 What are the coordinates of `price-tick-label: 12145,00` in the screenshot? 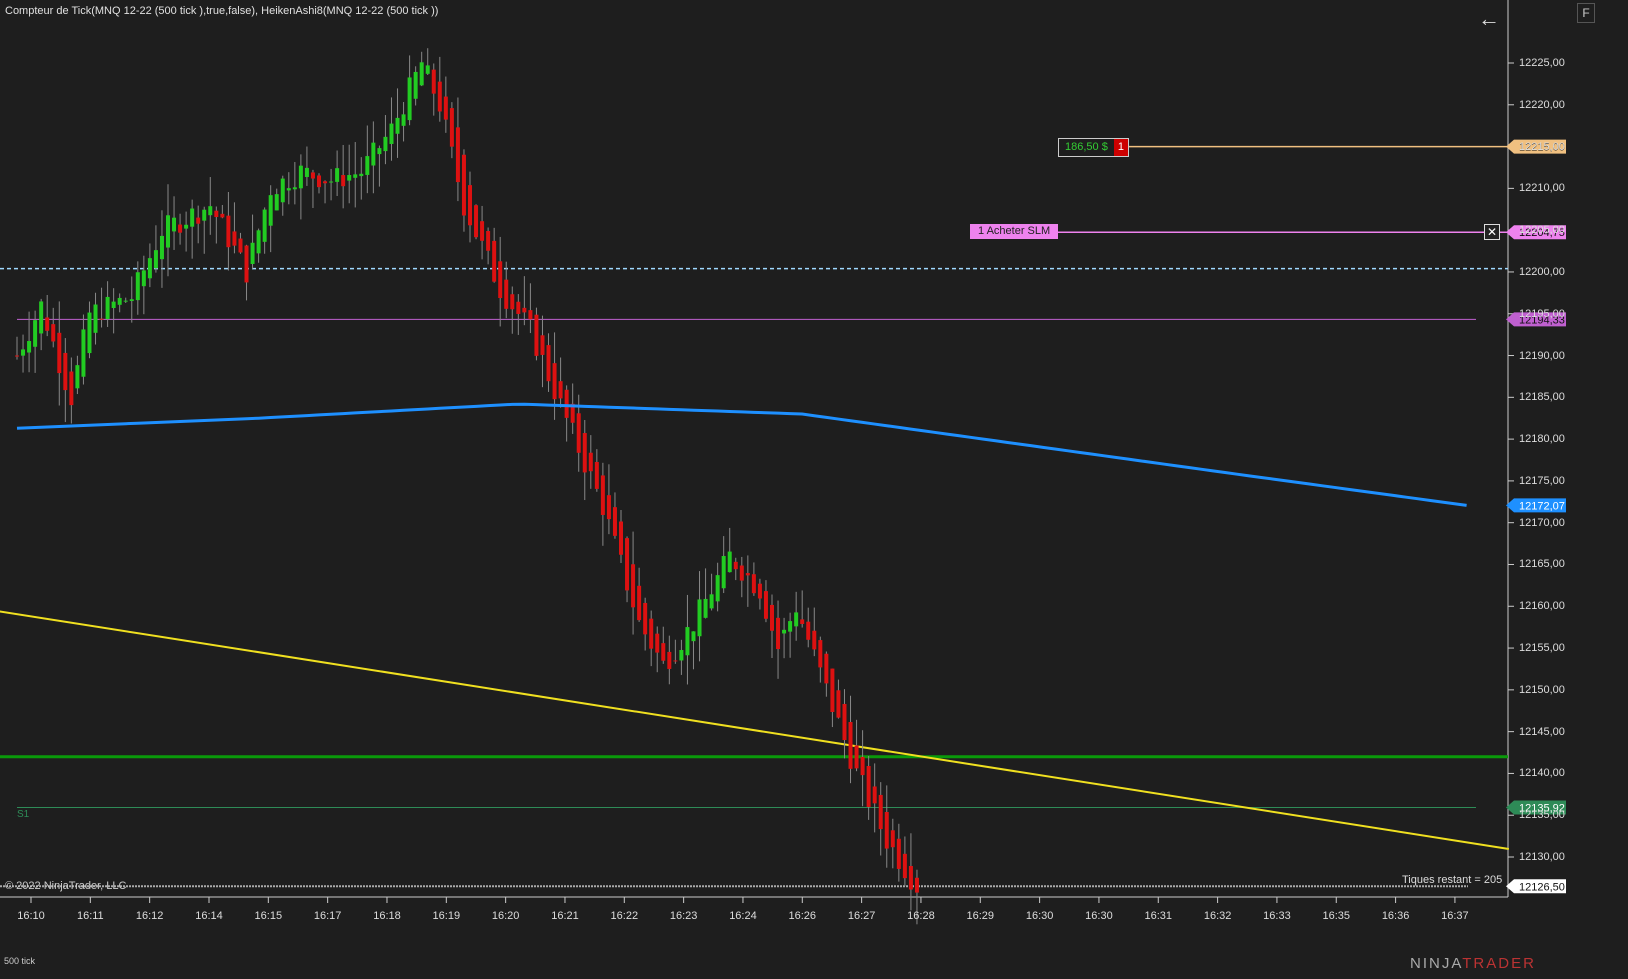 It's located at (1542, 731).